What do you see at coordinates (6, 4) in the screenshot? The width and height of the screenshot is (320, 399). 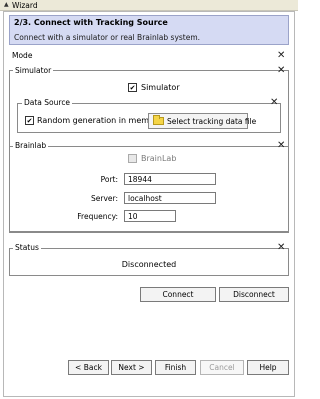 I see `collapse-arrow-icon: ▲` at bounding box center [6, 4].